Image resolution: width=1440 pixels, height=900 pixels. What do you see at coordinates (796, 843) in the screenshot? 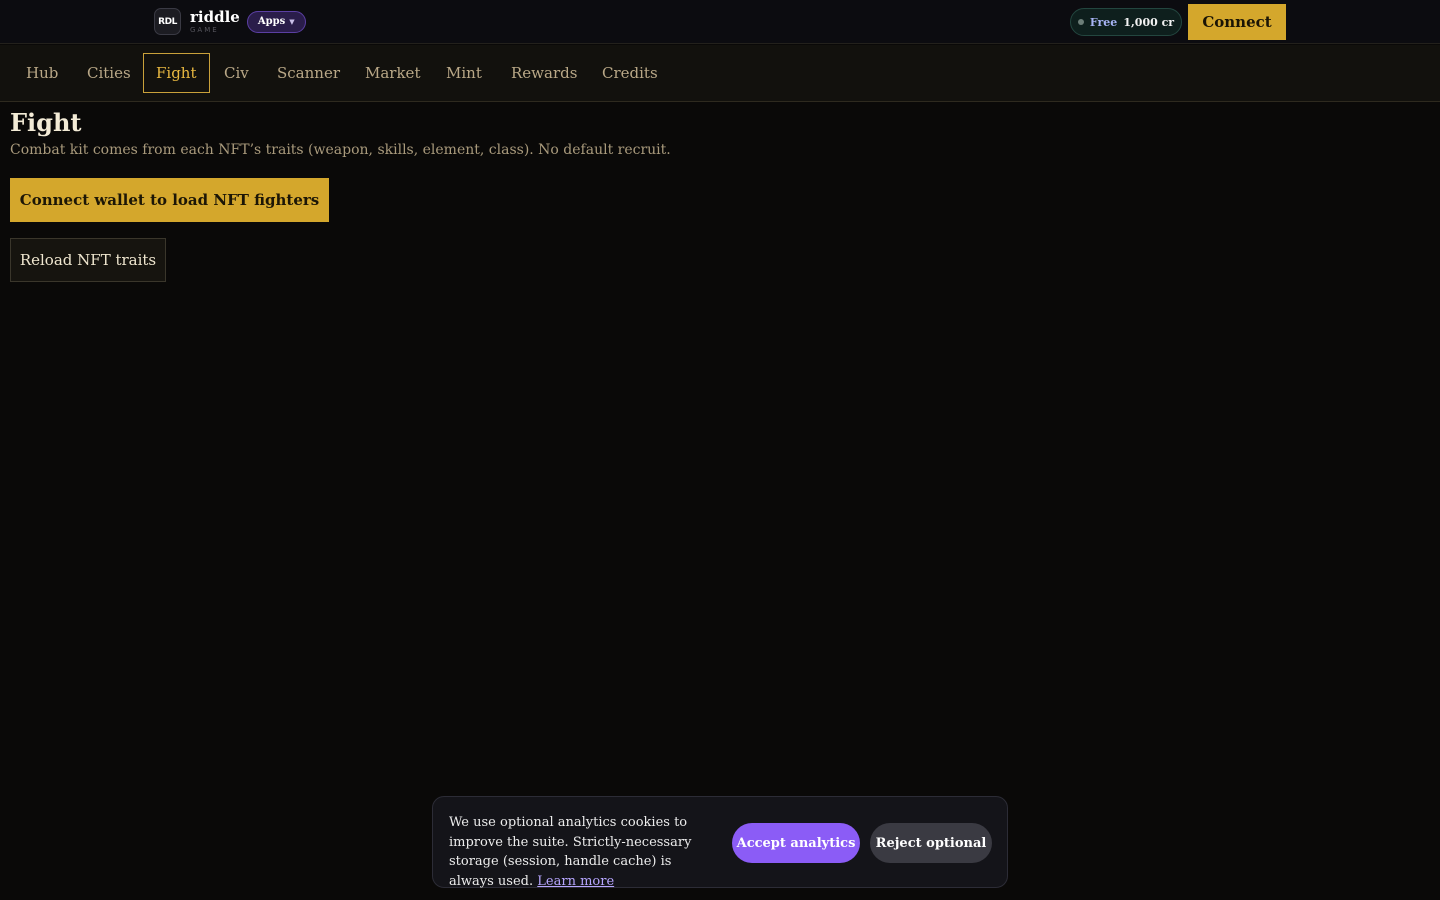
I see `accept-analytics-button: Accept analytics` at bounding box center [796, 843].